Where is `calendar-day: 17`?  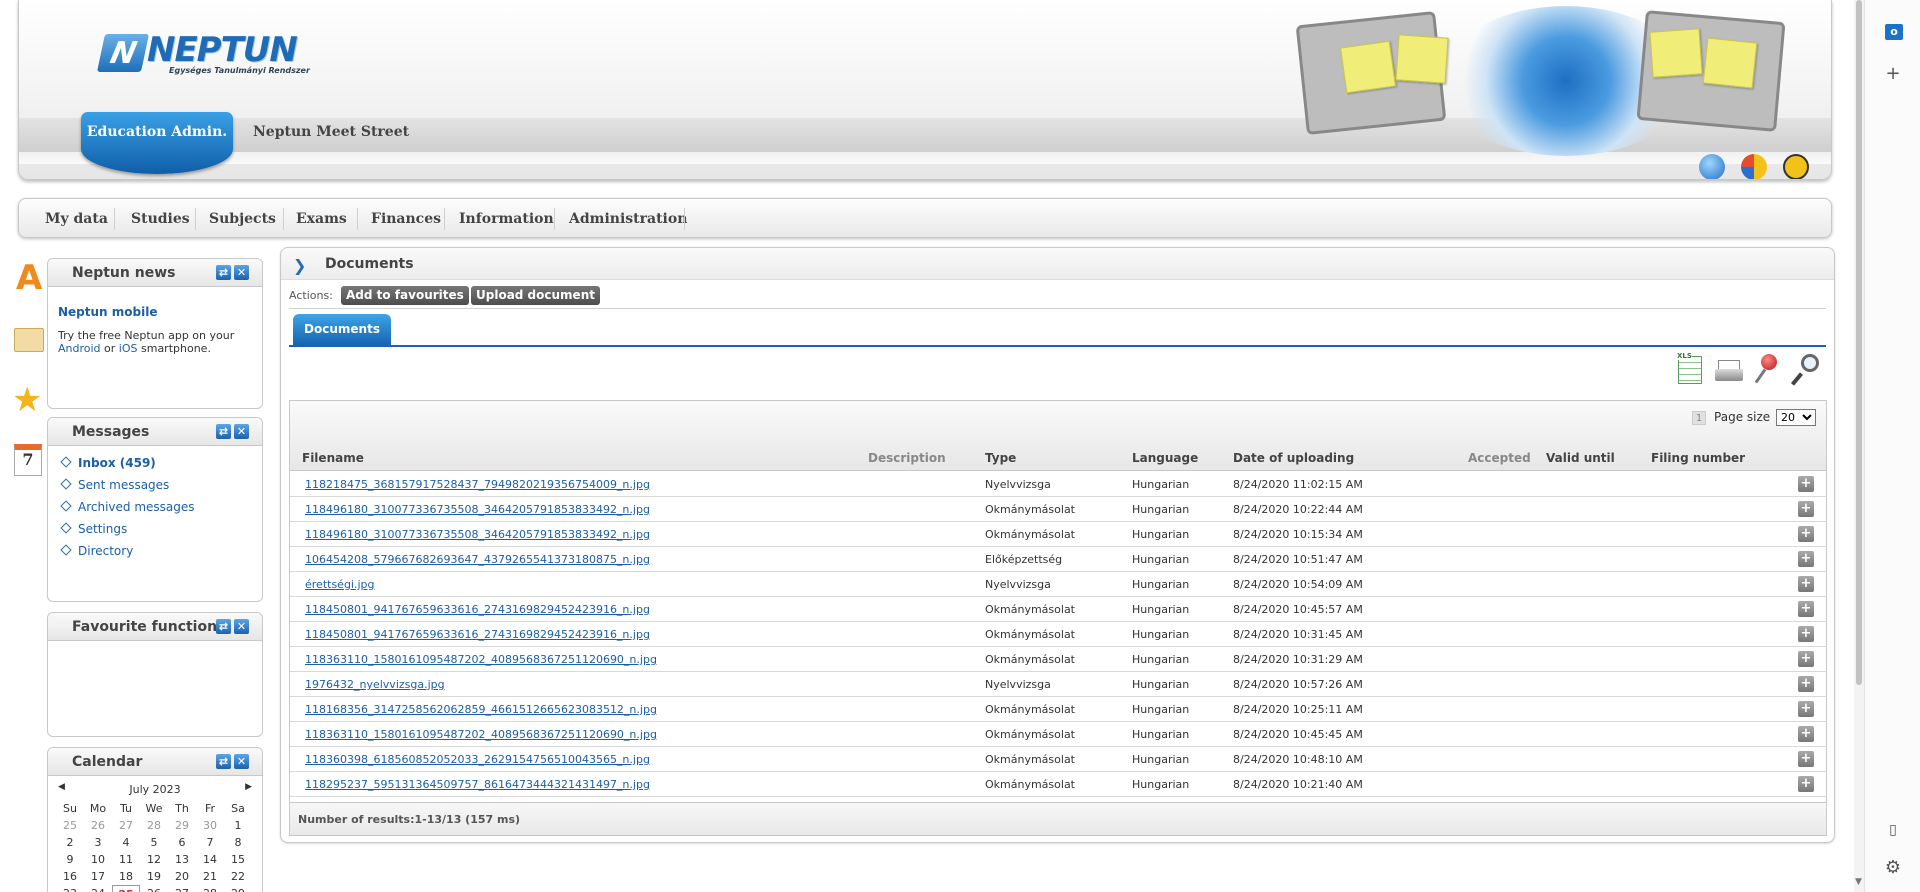 calendar-day: 17 is located at coordinates (98, 876).